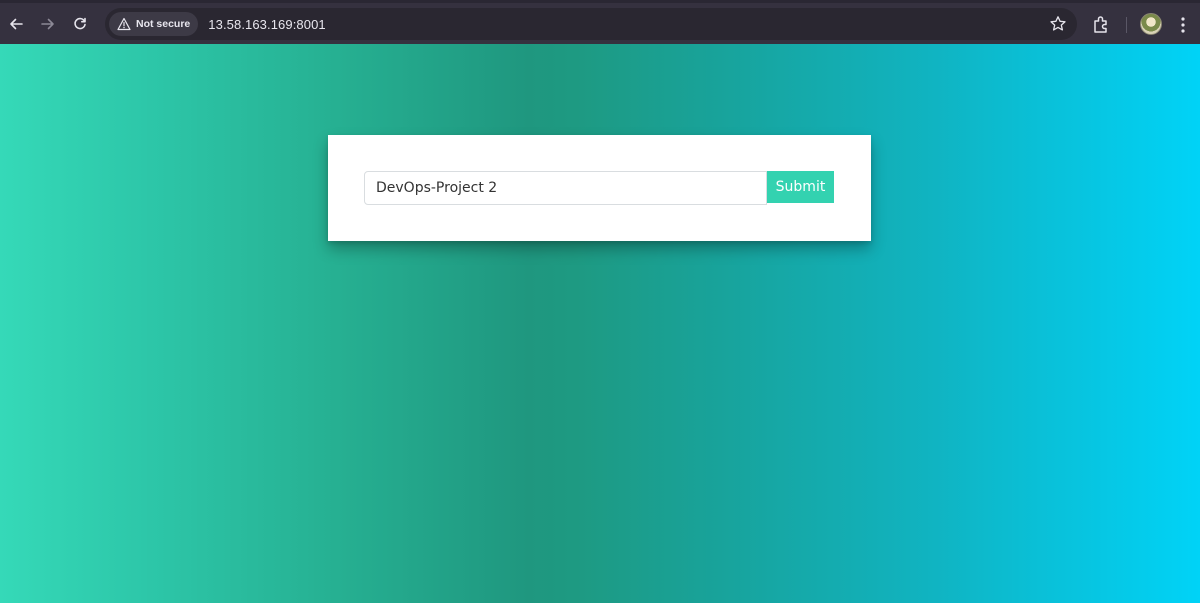 This screenshot has height=603, width=1200. I want to click on submit-button: Submit, so click(800, 187).